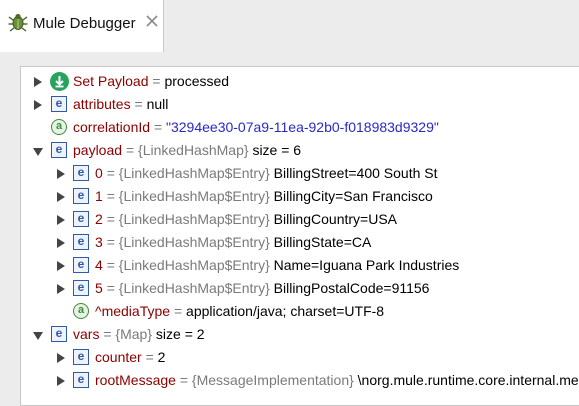 The height and width of the screenshot is (406, 579). What do you see at coordinates (99, 173) in the screenshot?
I see `row-name: 0` at bounding box center [99, 173].